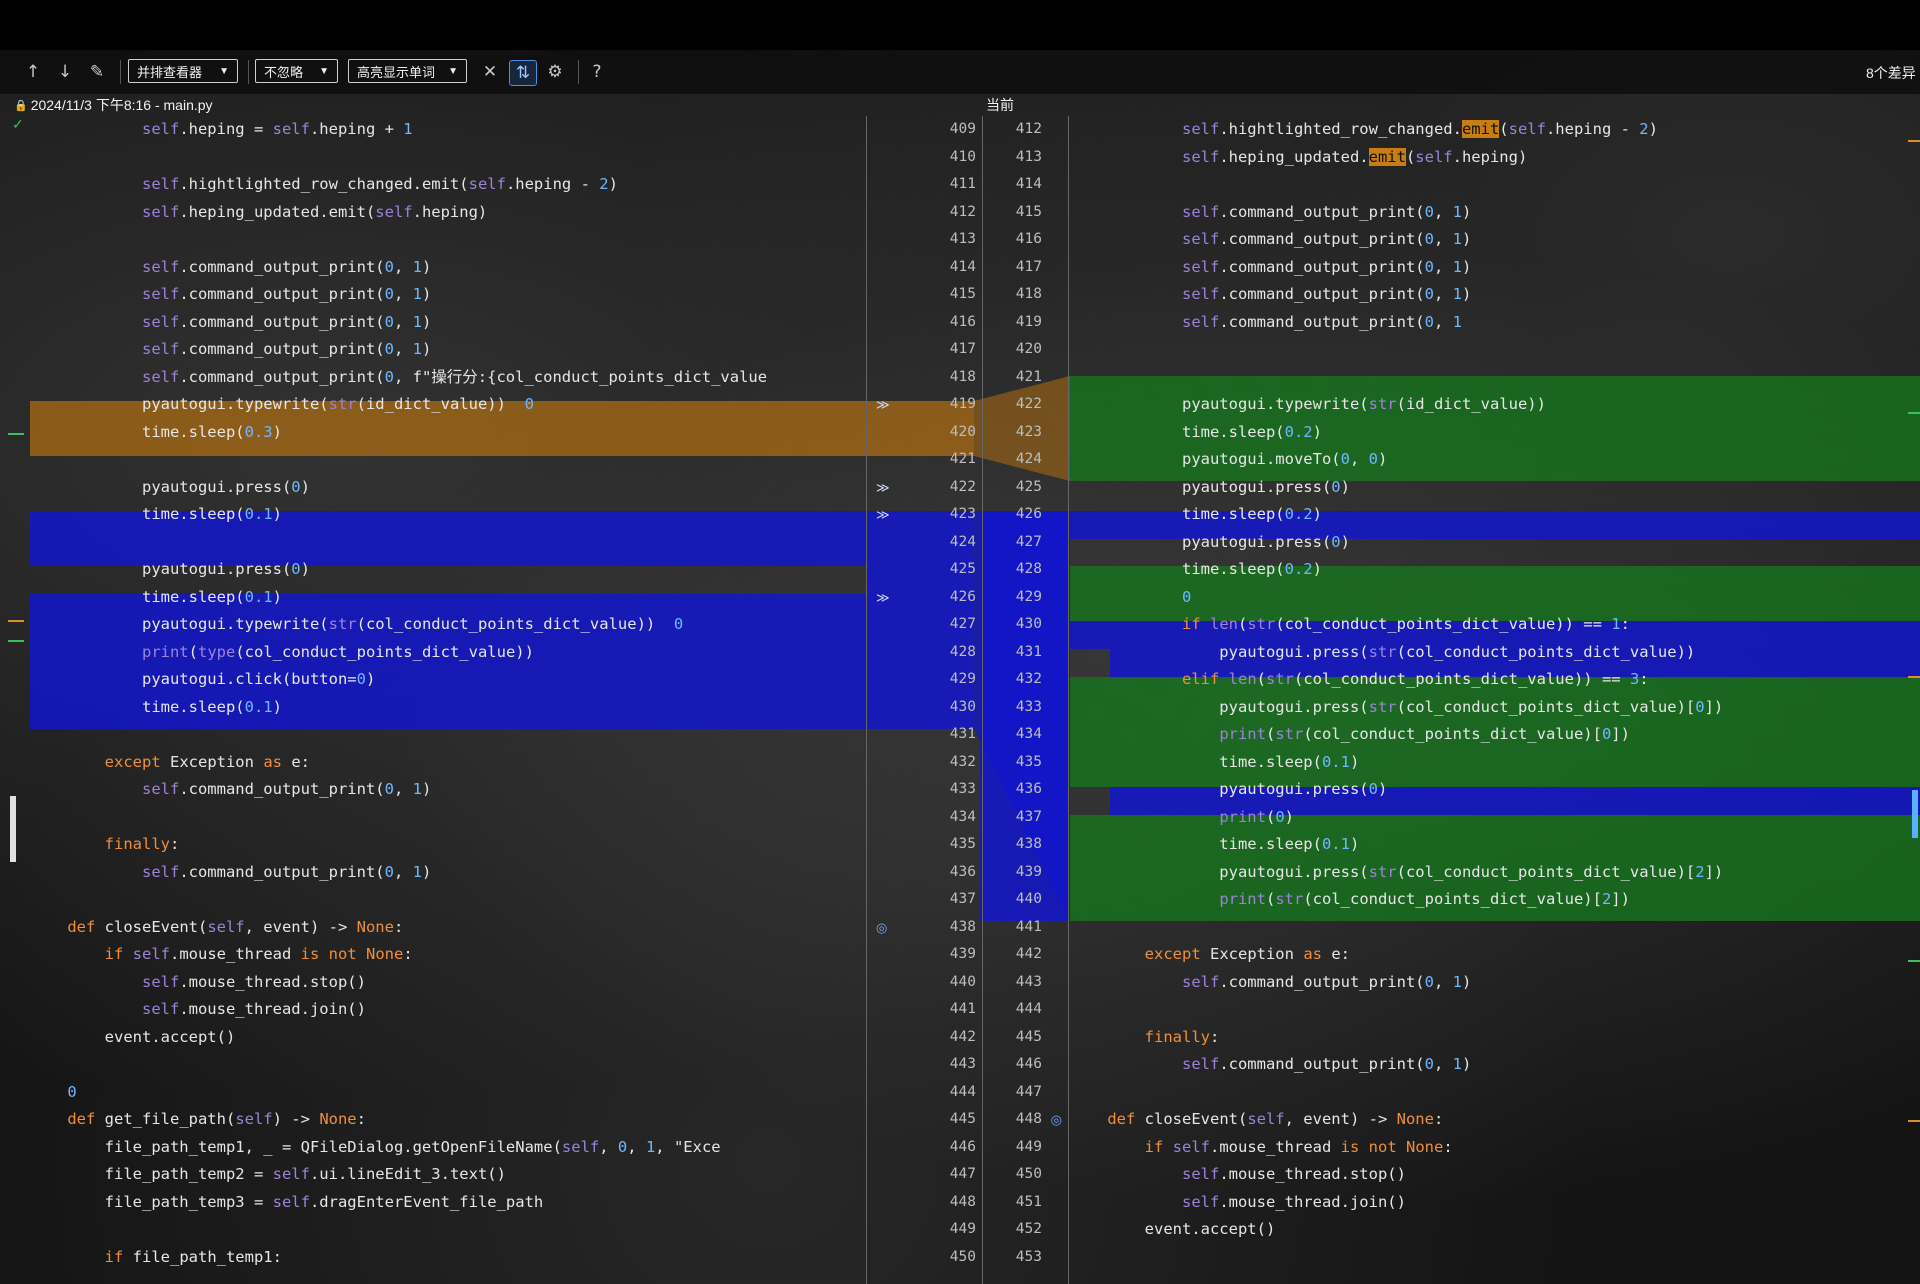 The image size is (1920, 1284). What do you see at coordinates (13, 829) in the screenshot?
I see `left-scrollbar-thumb` at bounding box center [13, 829].